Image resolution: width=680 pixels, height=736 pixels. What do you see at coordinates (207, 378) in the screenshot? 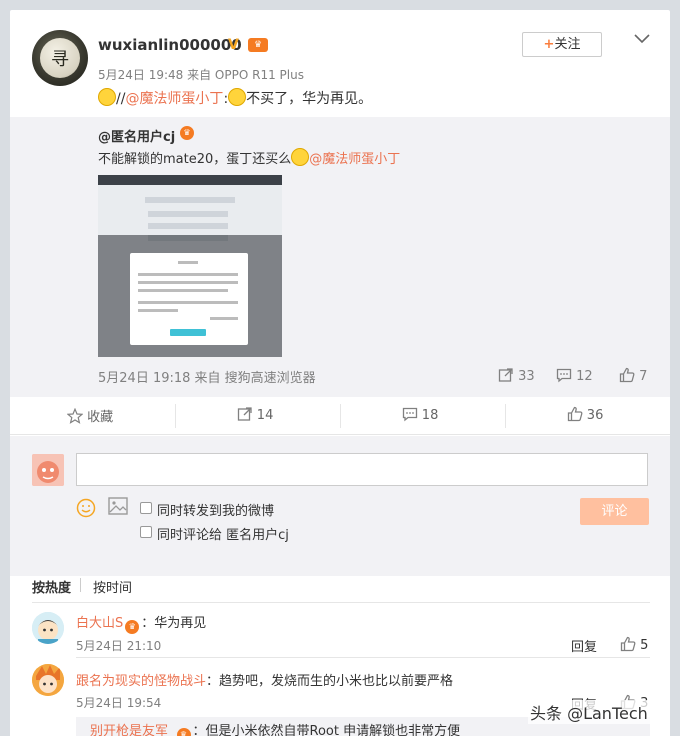
I see `repost-meta: 5月24日 19:18 来自 搜狗高速浏览器` at bounding box center [207, 378].